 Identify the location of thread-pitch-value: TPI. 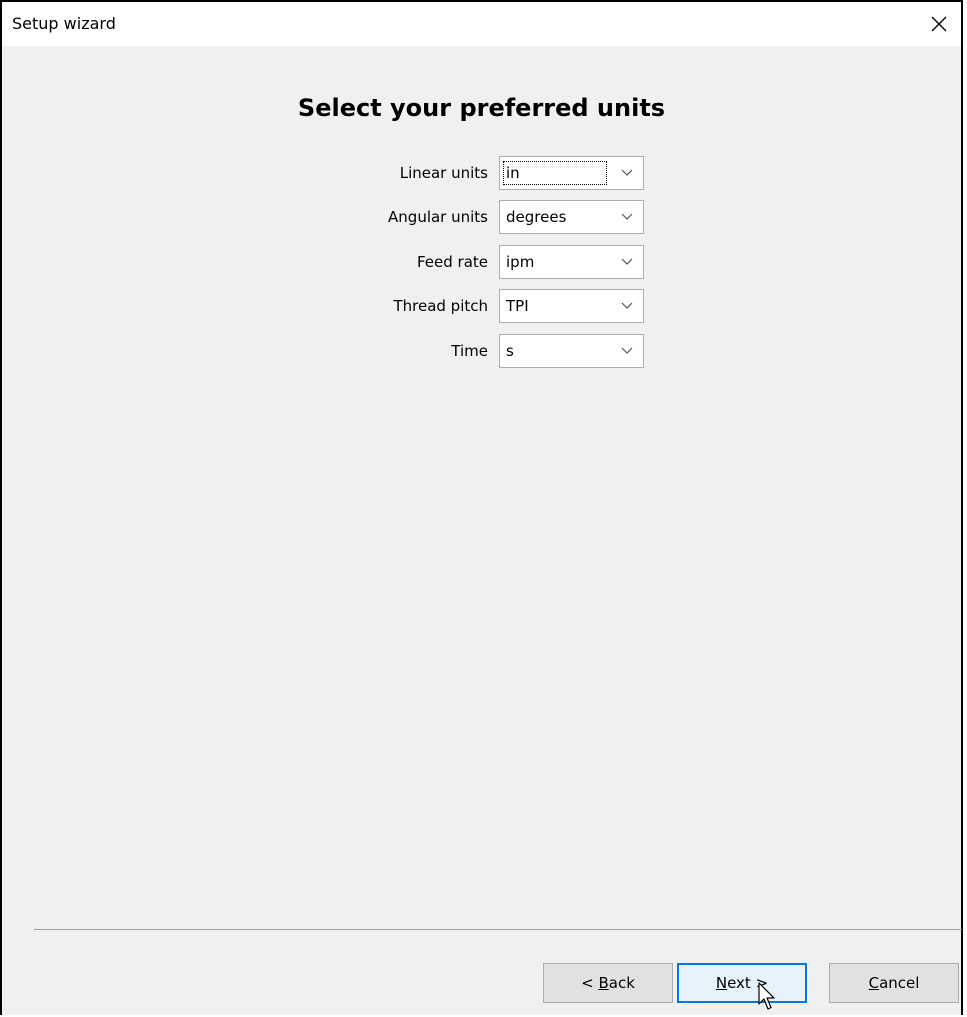
(517, 306).